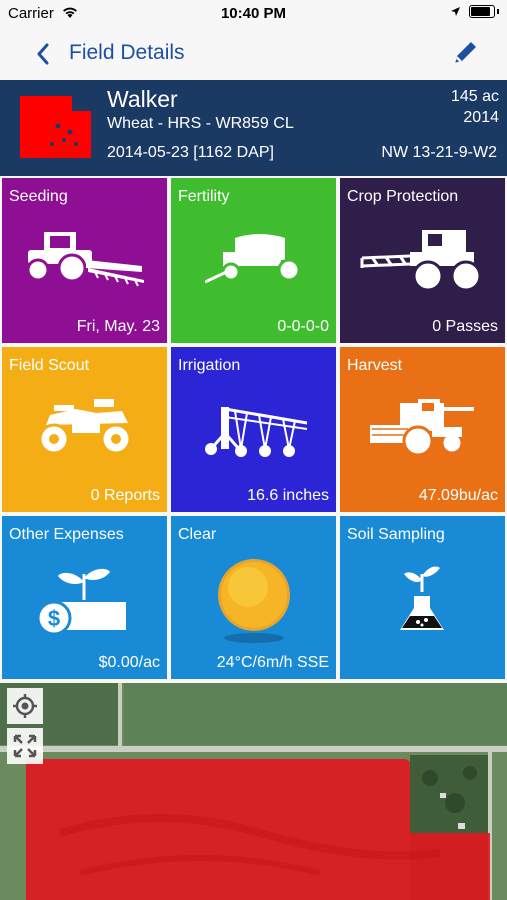  I want to click on tile-label: Harvest, so click(375, 365).